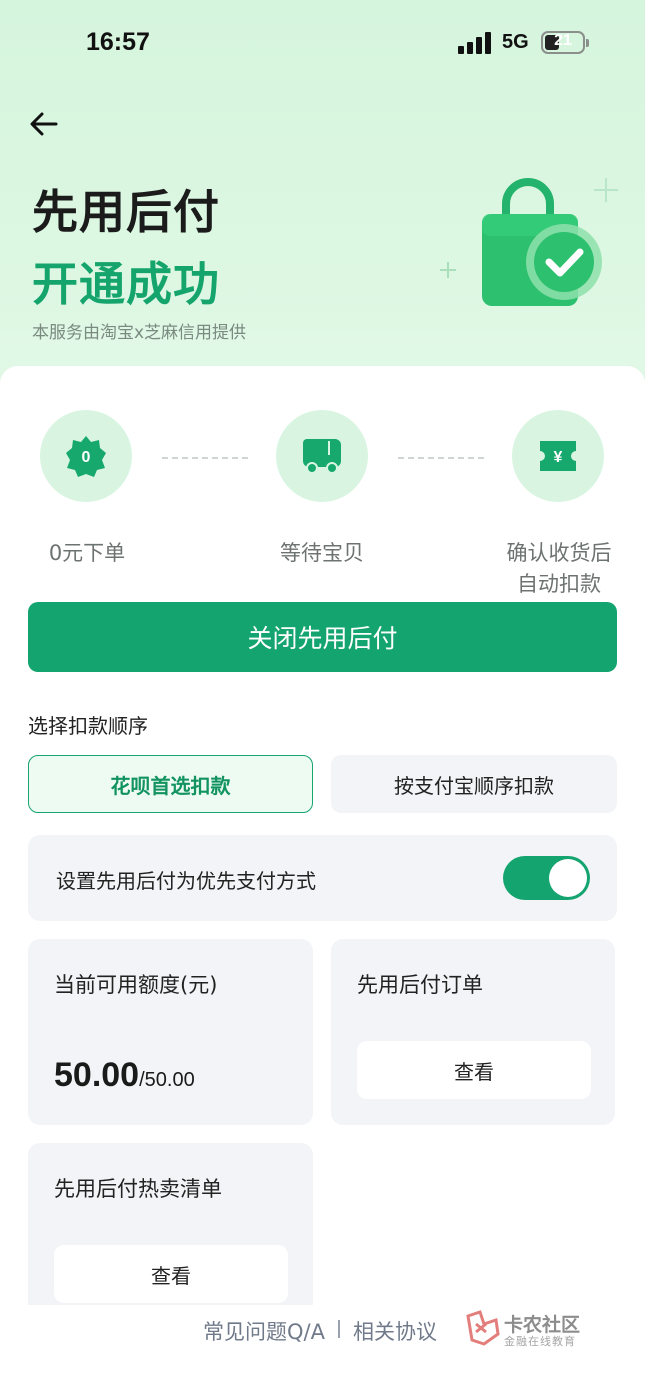  Describe the element at coordinates (475, 43) in the screenshot. I see `signal-icon` at that location.